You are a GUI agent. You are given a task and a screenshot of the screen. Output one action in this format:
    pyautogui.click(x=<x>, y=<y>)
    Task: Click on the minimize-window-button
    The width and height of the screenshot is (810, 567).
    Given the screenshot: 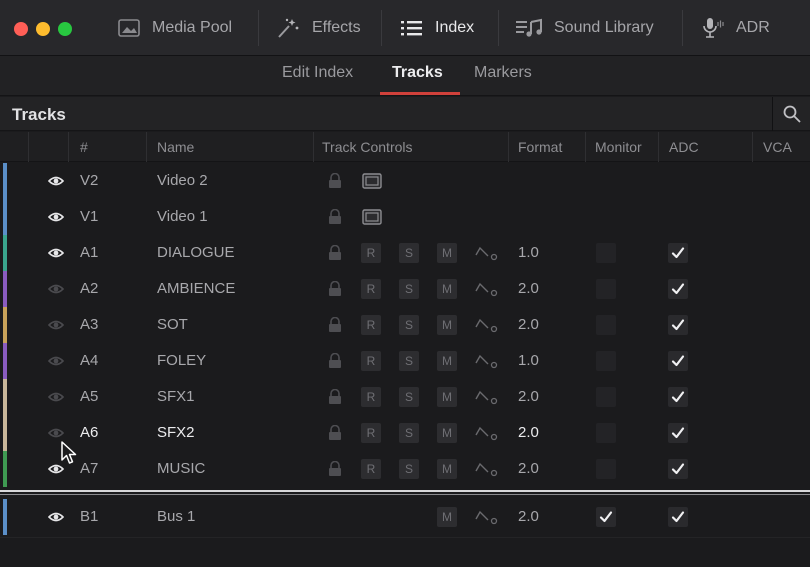 What is the action you would take?
    pyautogui.click(x=43, y=29)
    